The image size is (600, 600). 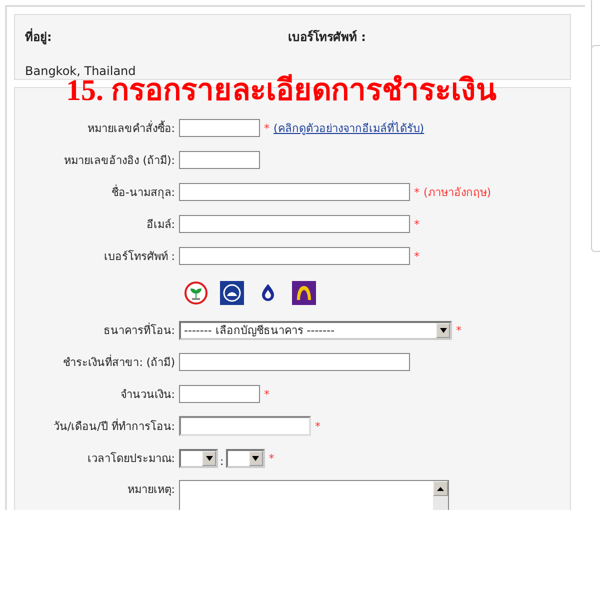 I want to click on field-label: จำนวนเงิน:, so click(x=147, y=395).